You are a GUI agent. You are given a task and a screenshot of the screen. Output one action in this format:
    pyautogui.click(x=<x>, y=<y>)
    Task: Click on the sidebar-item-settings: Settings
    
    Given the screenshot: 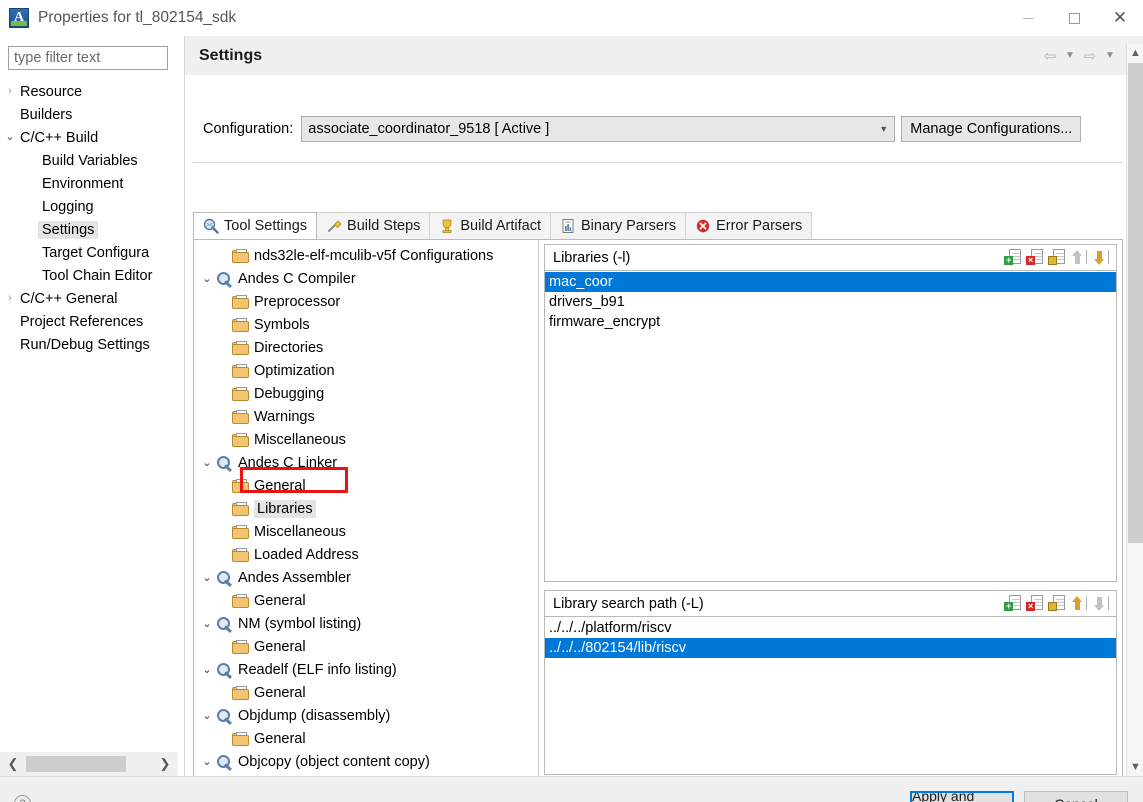 What is the action you would take?
    pyautogui.click(x=89, y=229)
    